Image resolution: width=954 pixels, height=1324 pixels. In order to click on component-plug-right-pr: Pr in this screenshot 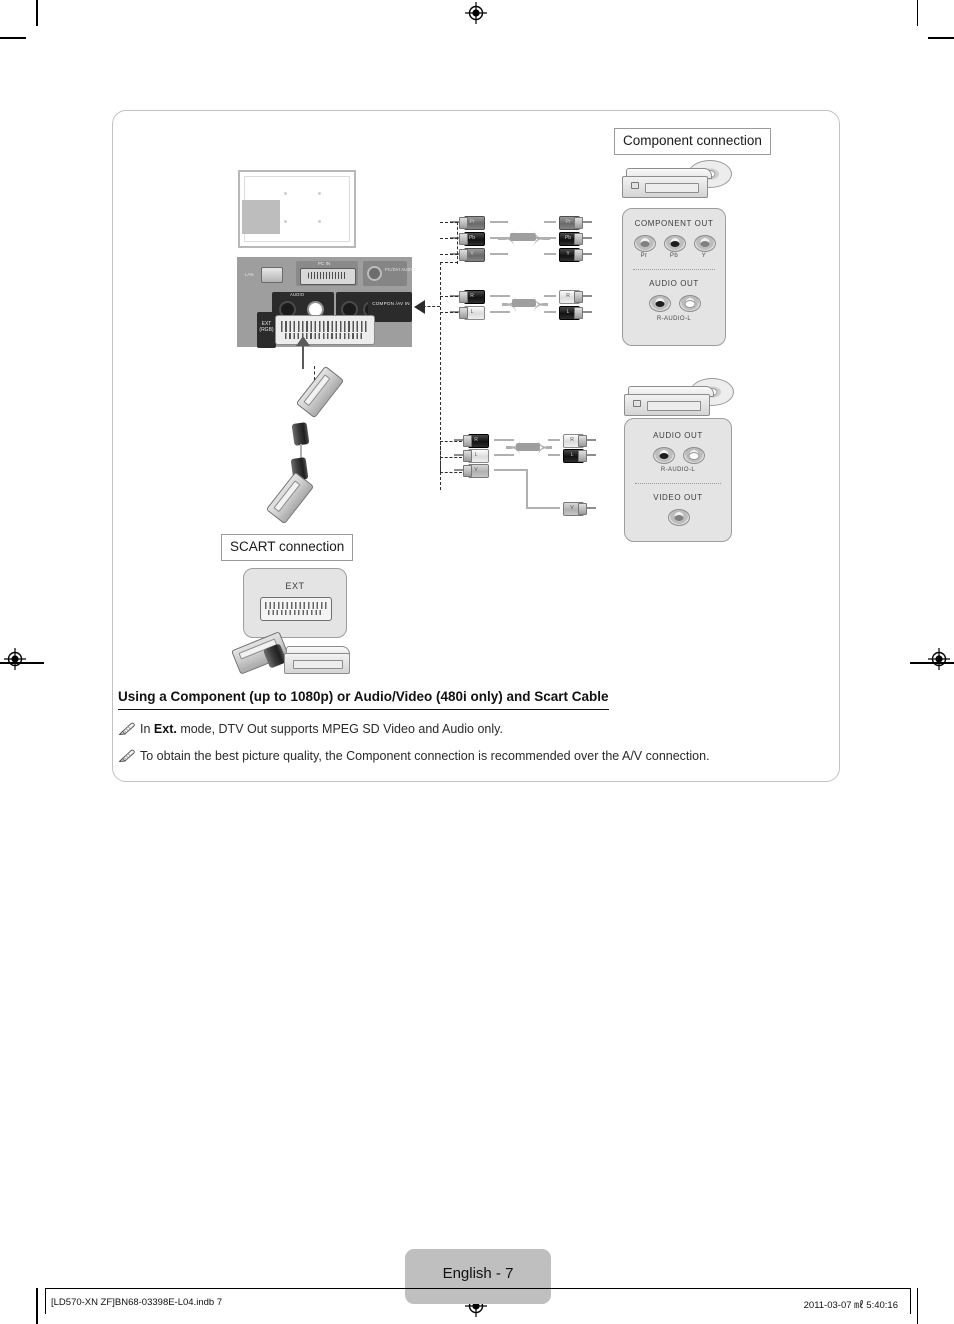, I will do `click(572, 223)`.